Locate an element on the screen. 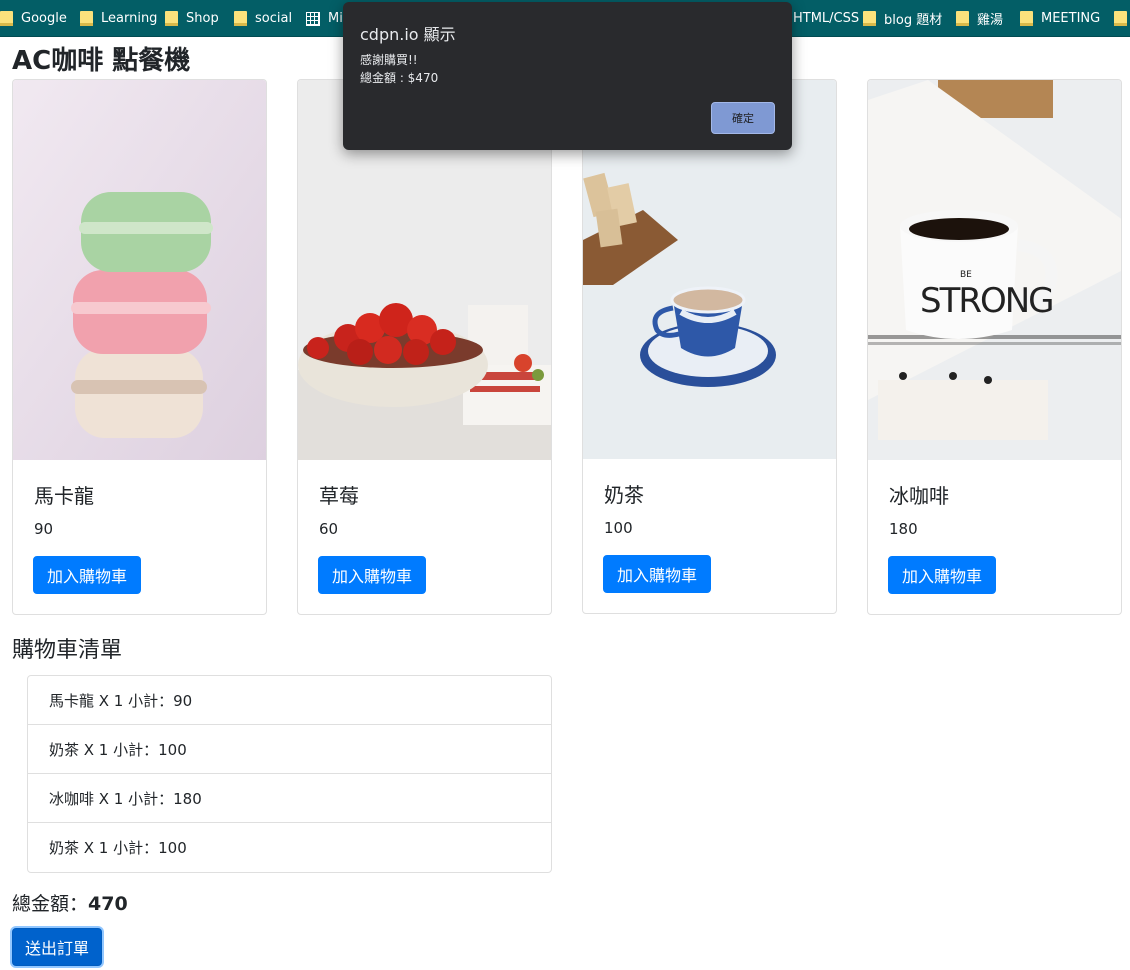 Image resolution: width=1130 pixels, height=970 pixels. bookmark-meeting: MEETING is located at coordinates (1060, 18).